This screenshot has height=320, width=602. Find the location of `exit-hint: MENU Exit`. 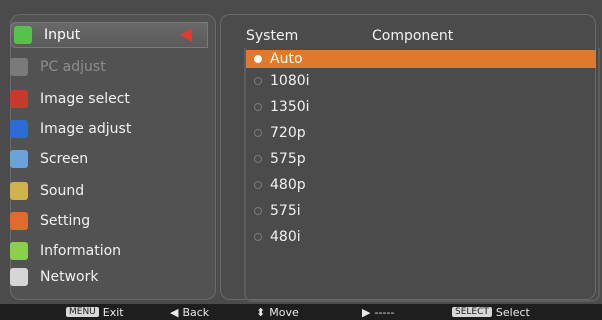

exit-hint: MENU Exit is located at coordinates (95, 312).